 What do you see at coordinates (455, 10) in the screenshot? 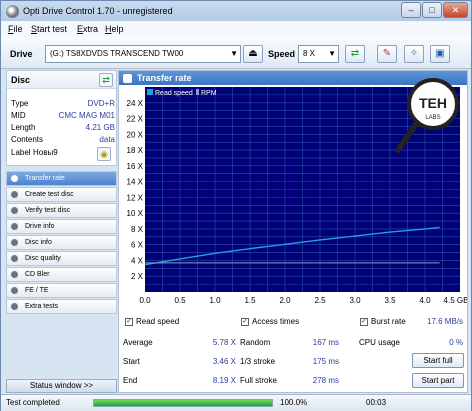
I see `close-button: ✕` at bounding box center [455, 10].